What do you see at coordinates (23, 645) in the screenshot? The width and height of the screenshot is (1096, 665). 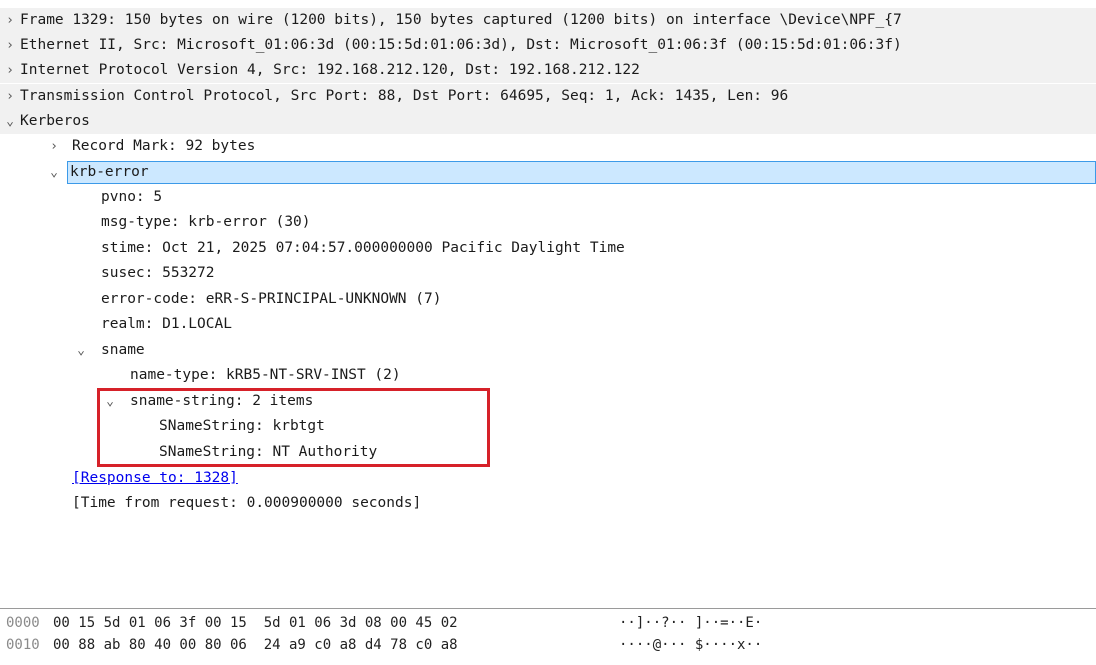 I see `bytes-offset: 0010` at bounding box center [23, 645].